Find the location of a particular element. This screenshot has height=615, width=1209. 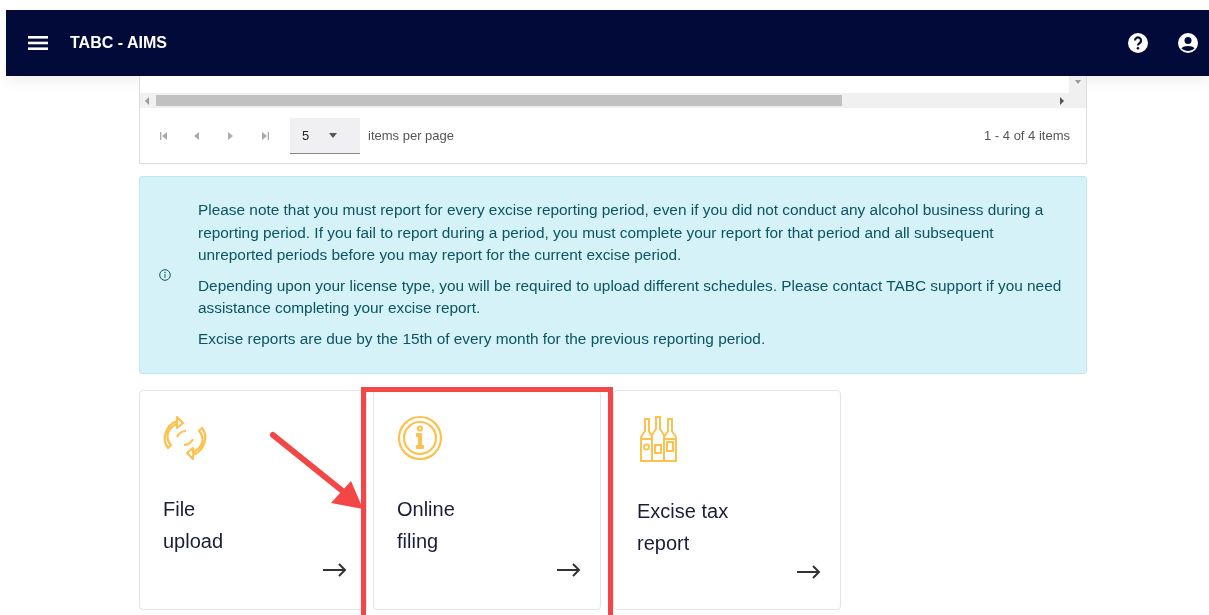

card-title: Excise tax report is located at coordinates (683, 527).